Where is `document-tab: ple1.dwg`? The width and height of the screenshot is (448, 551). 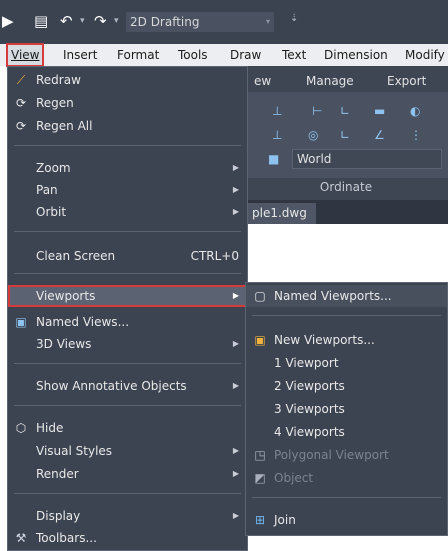
document-tab: ple1.dwg is located at coordinates (280, 213).